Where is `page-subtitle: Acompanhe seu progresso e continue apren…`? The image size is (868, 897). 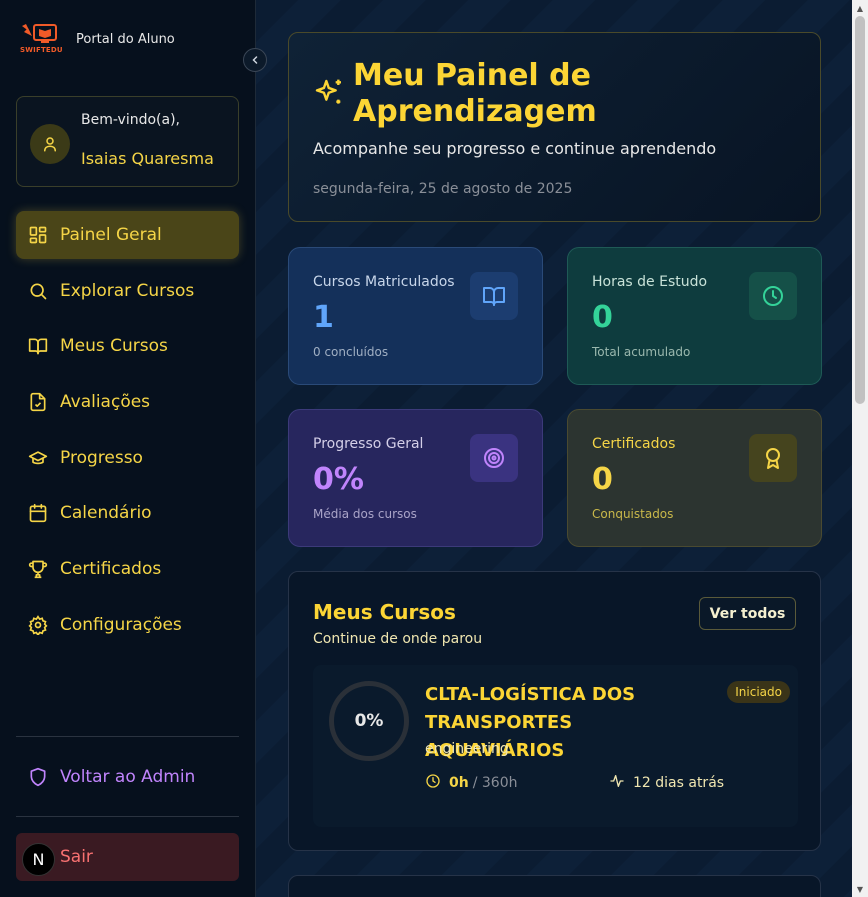
page-subtitle: Acompanhe seu progresso e continue apren… is located at coordinates (515, 148).